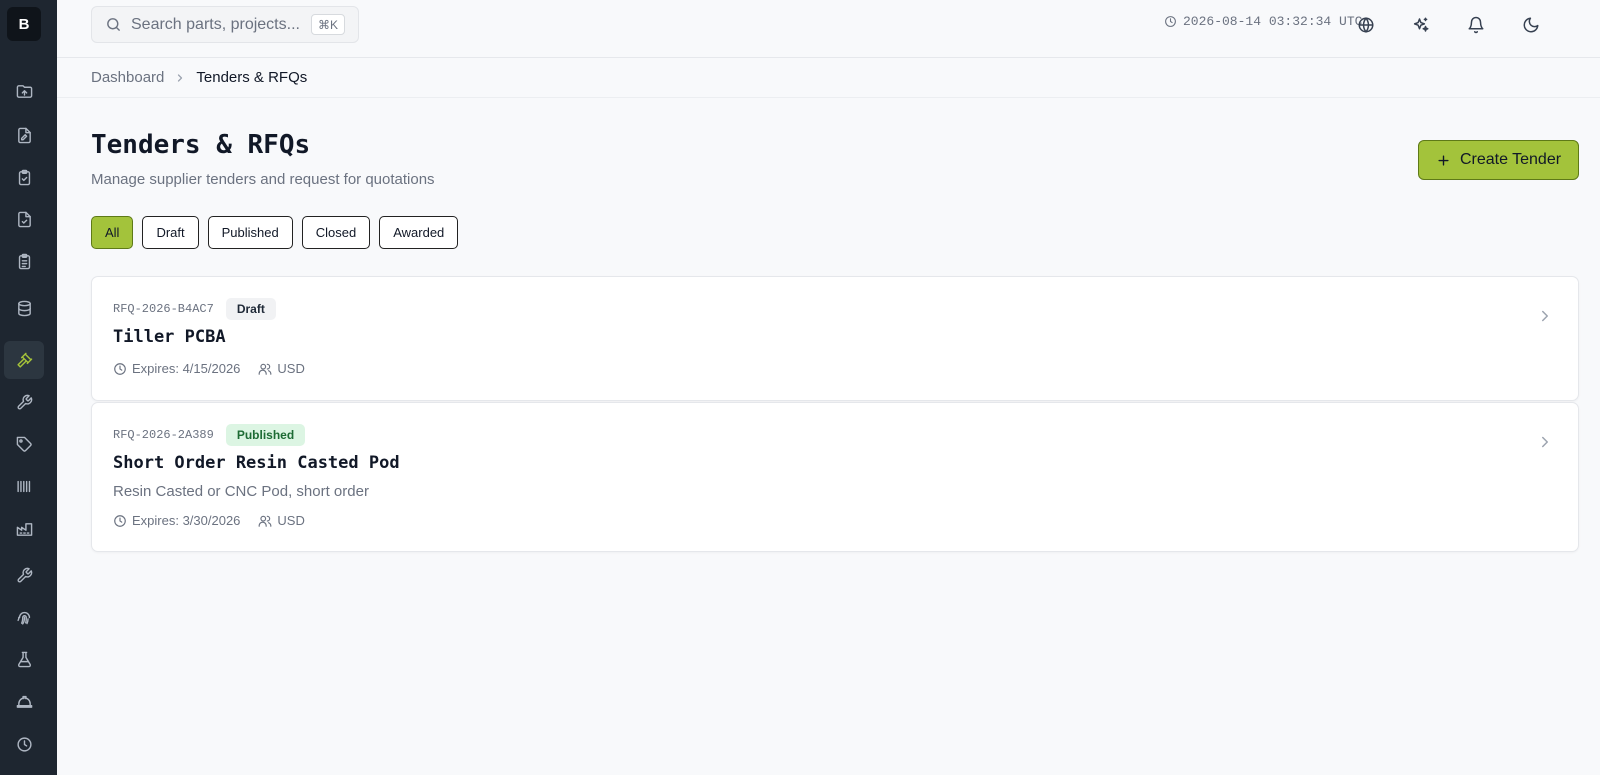 This screenshot has width=1600, height=775. What do you see at coordinates (250, 232) in the screenshot?
I see `filter-published: Published` at bounding box center [250, 232].